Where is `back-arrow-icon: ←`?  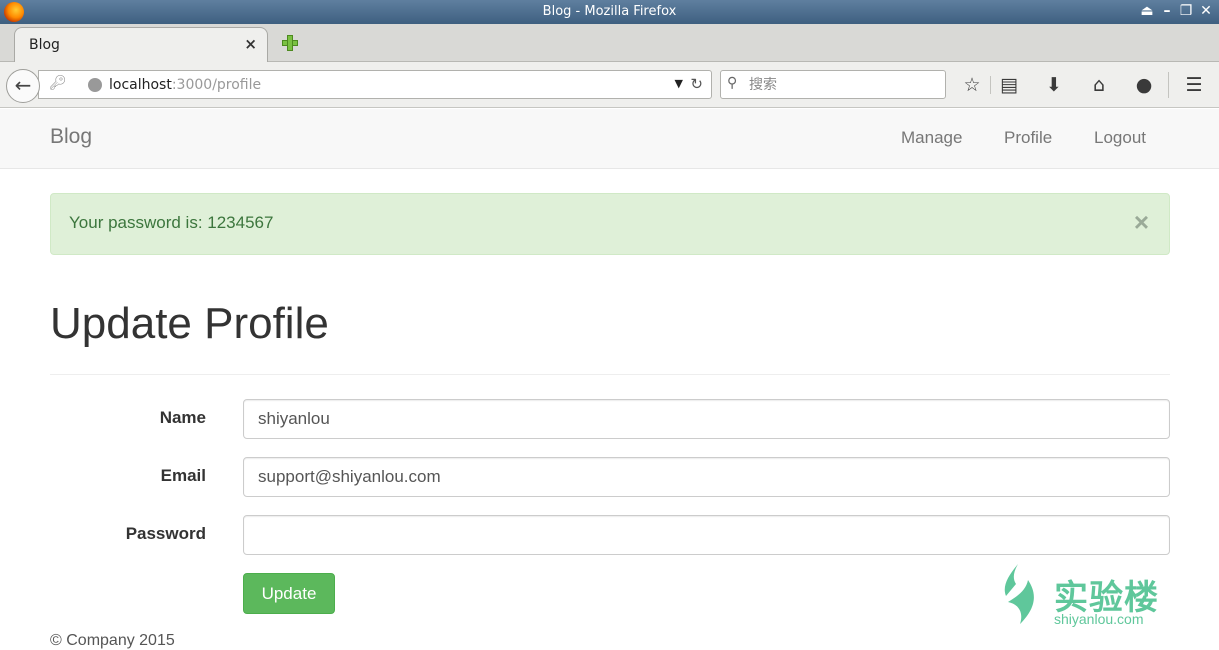 back-arrow-icon: ← is located at coordinates (23, 85).